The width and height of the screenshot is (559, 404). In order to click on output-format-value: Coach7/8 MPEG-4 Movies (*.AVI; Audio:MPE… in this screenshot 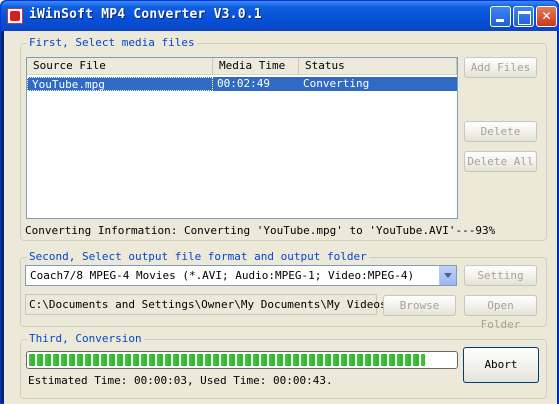, I will do `click(222, 275)`.